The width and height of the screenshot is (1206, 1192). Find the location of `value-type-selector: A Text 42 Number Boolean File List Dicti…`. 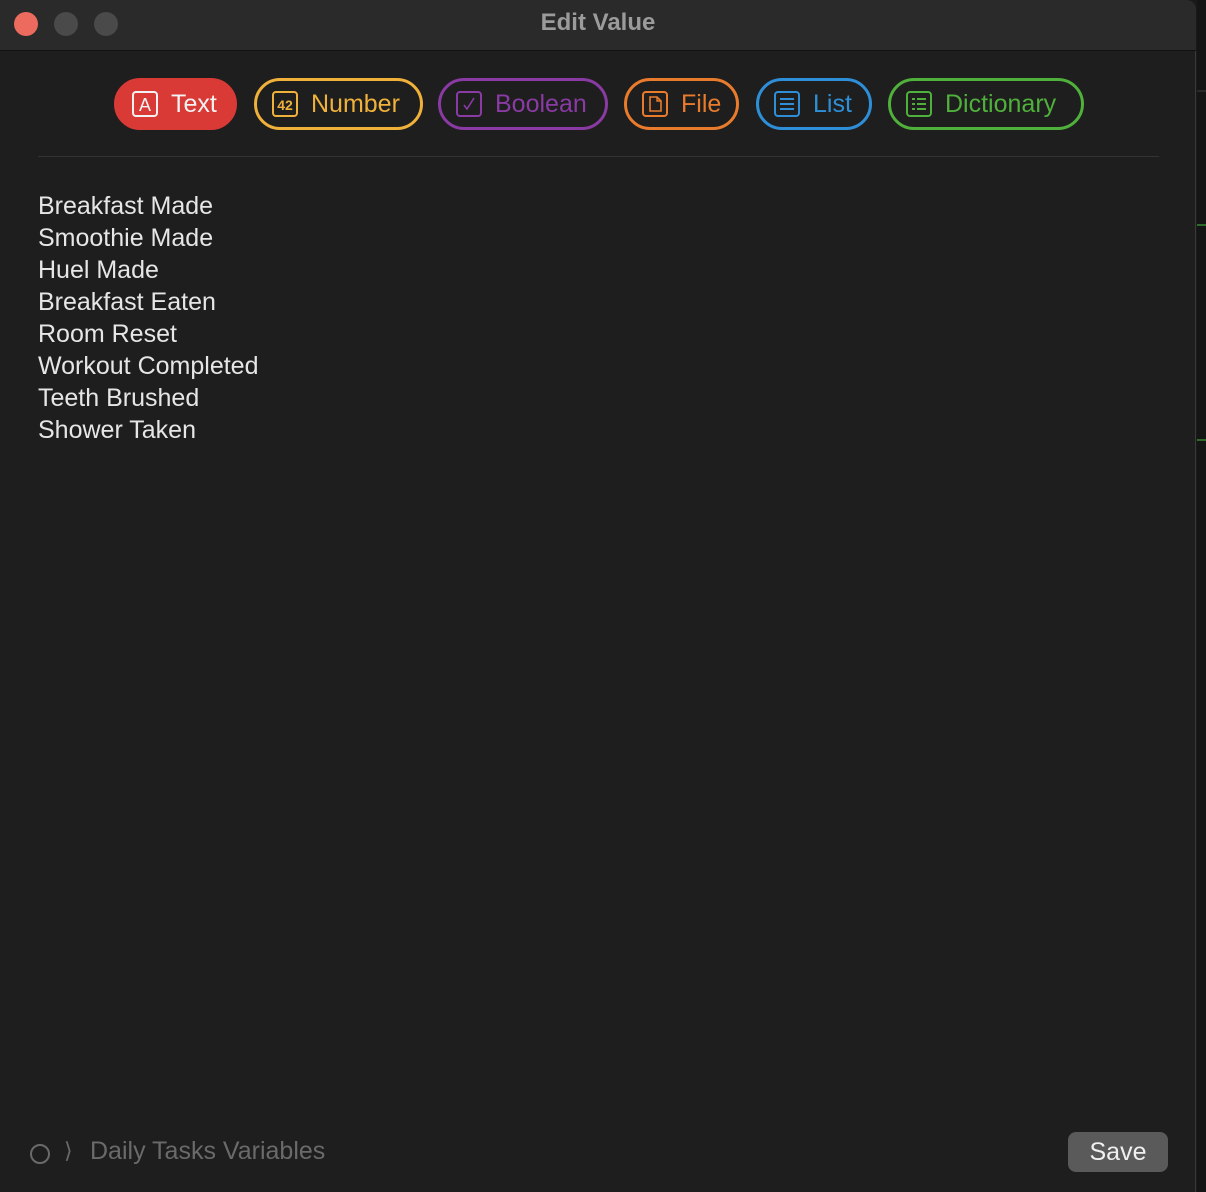

value-type-selector: A Text 42 Number Boolean File List Dicti… is located at coordinates (598, 104).